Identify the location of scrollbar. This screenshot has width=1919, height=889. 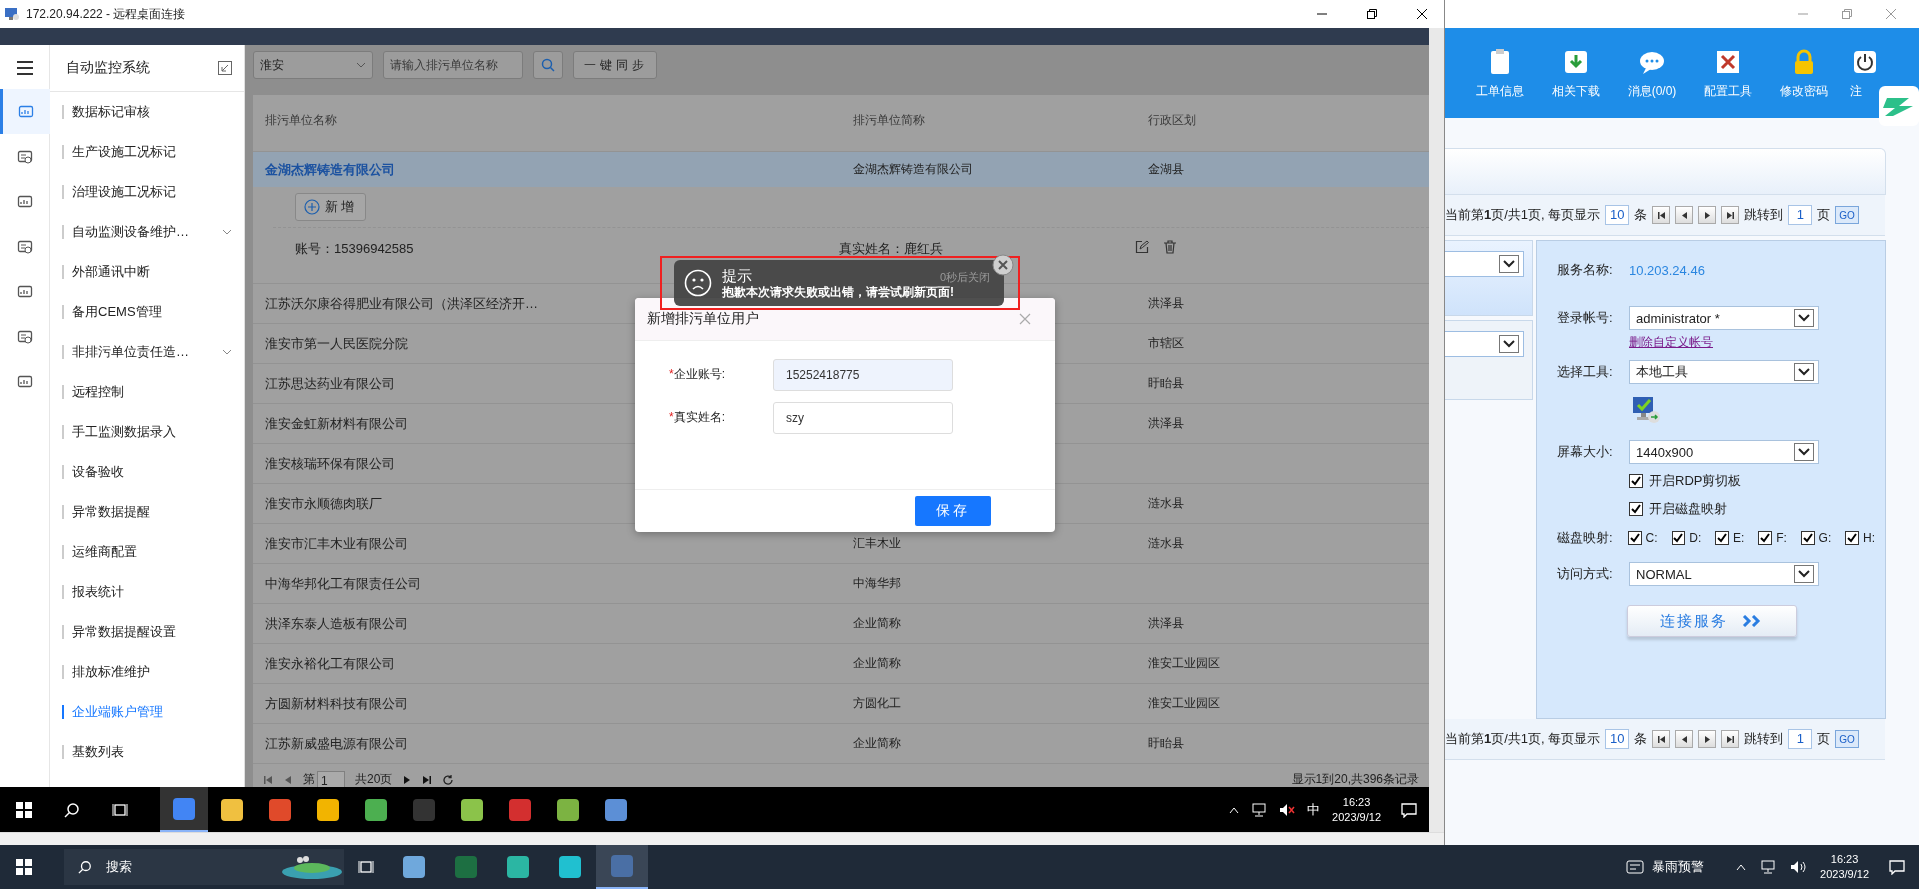
(1436, 430).